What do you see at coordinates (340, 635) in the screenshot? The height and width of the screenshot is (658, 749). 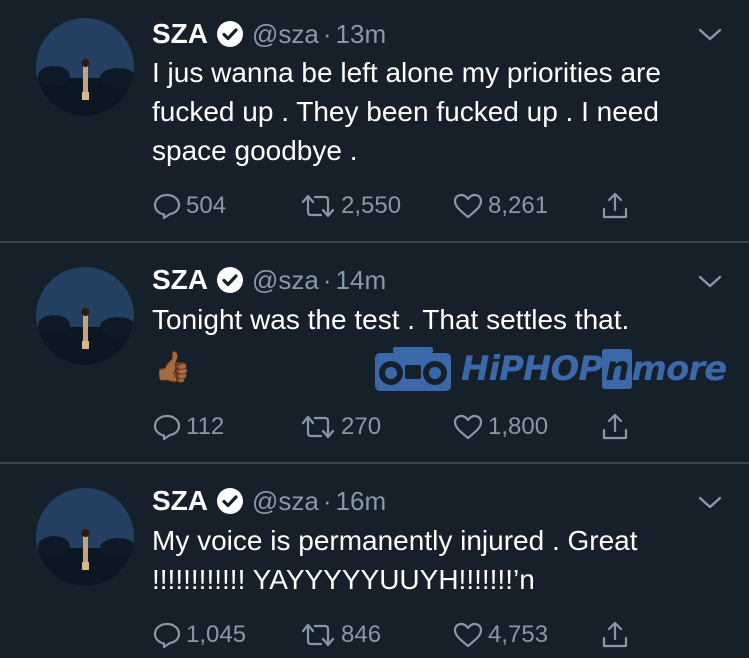 I see `retweet-button: 846` at bounding box center [340, 635].